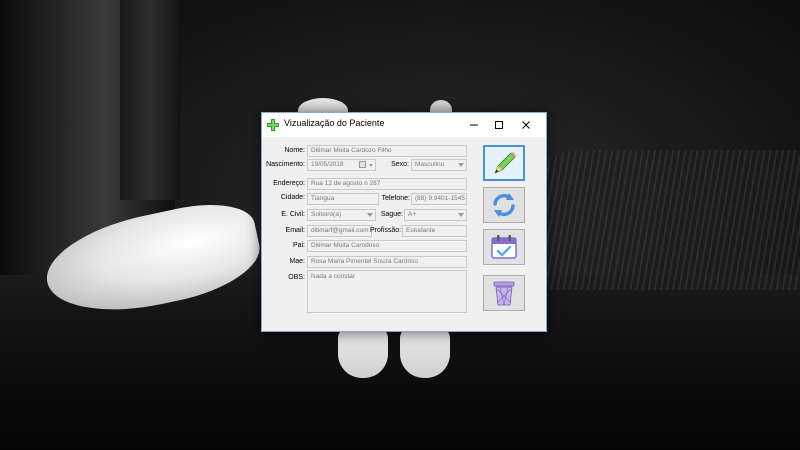 This screenshot has height=450, width=800. What do you see at coordinates (293, 214) in the screenshot?
I see `estado-civil-label: E. Civil:` at bounding box center [293, 214].